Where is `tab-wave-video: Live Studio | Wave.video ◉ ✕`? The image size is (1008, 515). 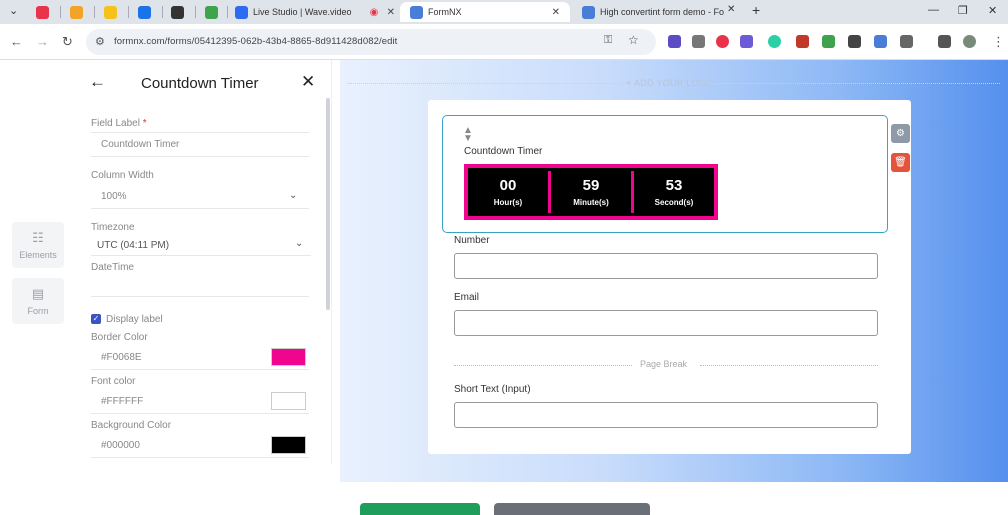 tab-wave-video: Live Studio | Wave.video ◉ ✕ is located at coordinates (315, 12).